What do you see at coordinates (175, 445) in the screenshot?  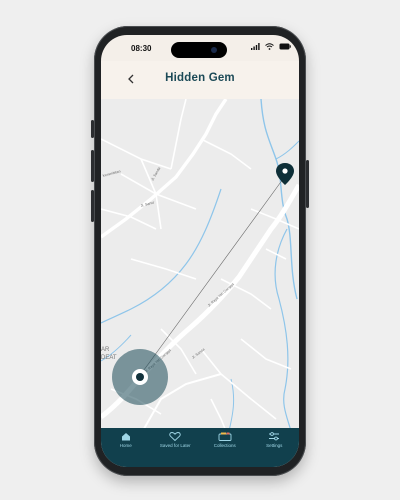 I see `nav-saved-label: Saved for Later` at bounding box center [175, 445].